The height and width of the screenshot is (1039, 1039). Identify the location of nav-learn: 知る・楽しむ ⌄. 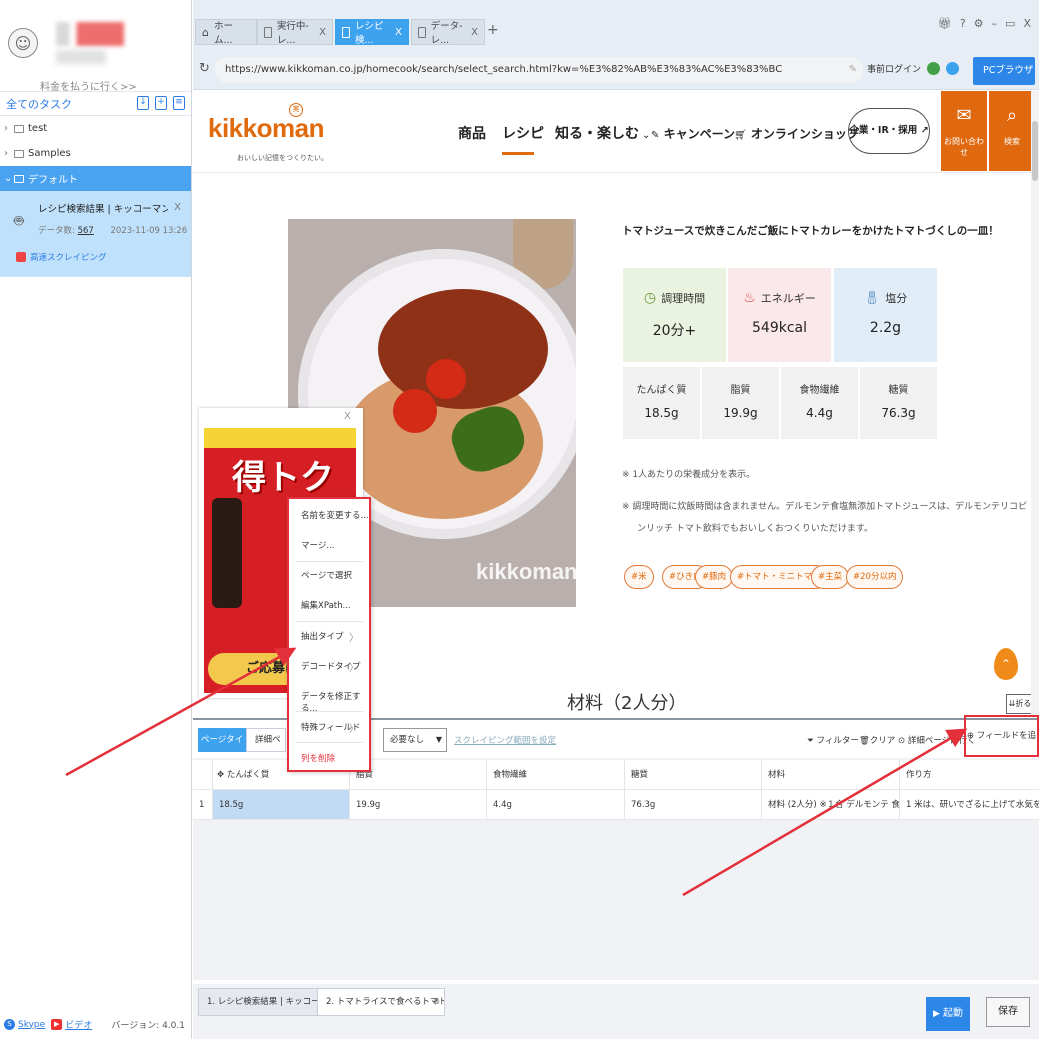
(602, 133).